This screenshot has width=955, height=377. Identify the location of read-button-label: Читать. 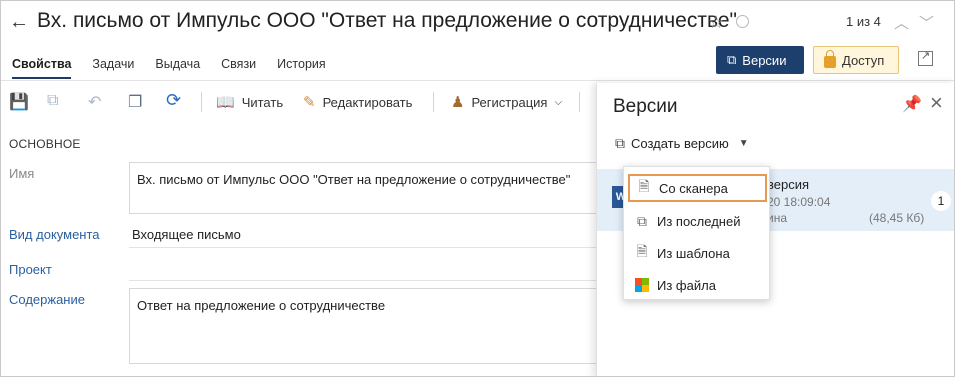
(262, 102).